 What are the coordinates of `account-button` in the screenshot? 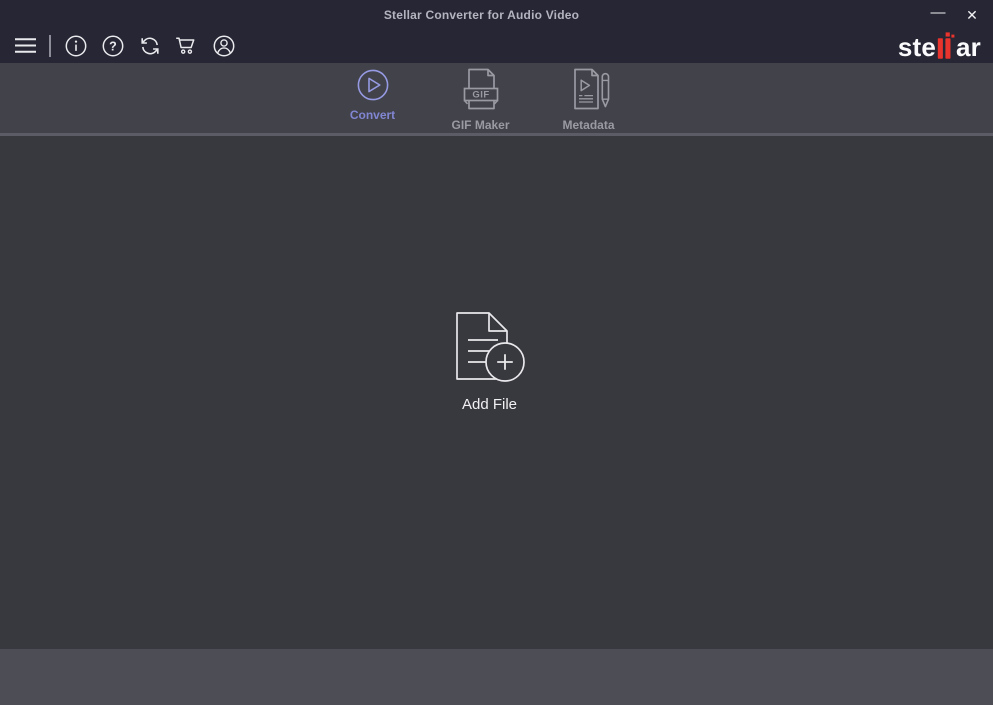 It's located at (223, 46).